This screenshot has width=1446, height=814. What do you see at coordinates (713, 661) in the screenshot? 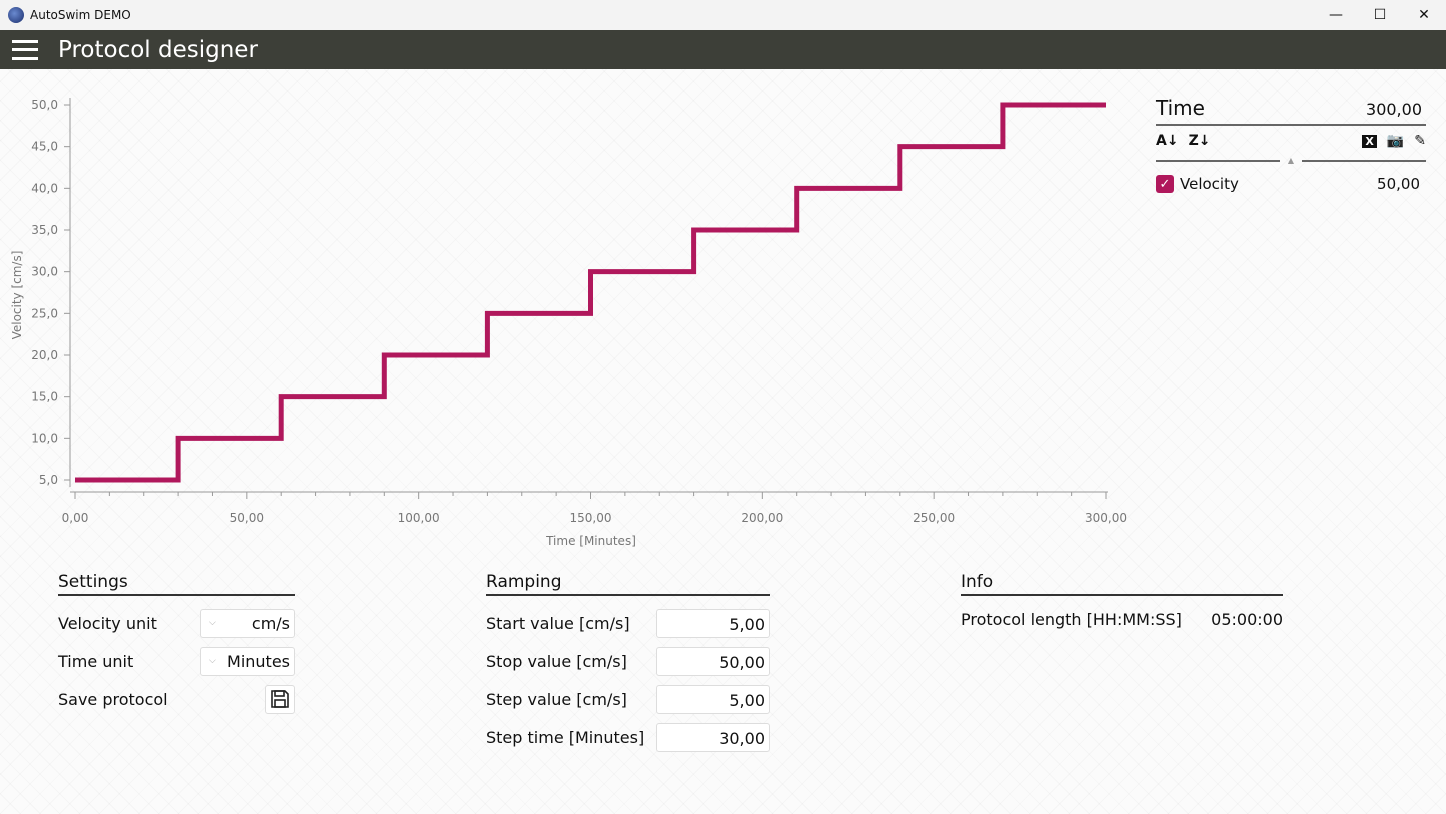
I see `stop-value-input: 50,00` at bounding box center [713, 661].